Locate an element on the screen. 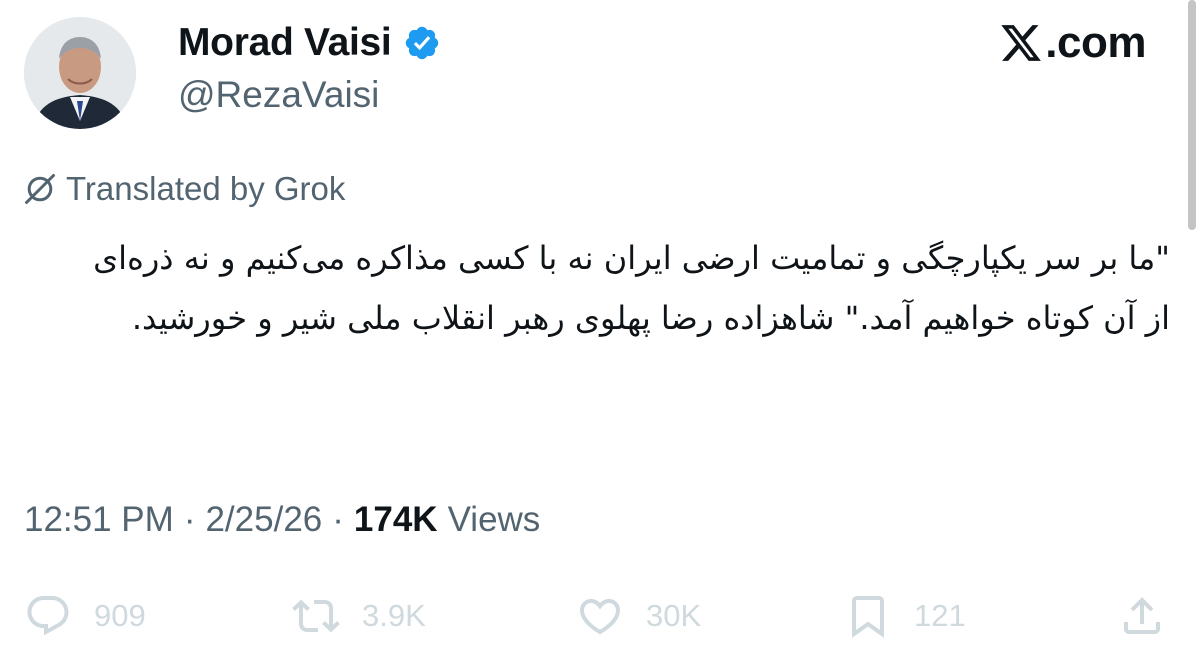  x-brand: .com is located at coordinates (1072, 43).